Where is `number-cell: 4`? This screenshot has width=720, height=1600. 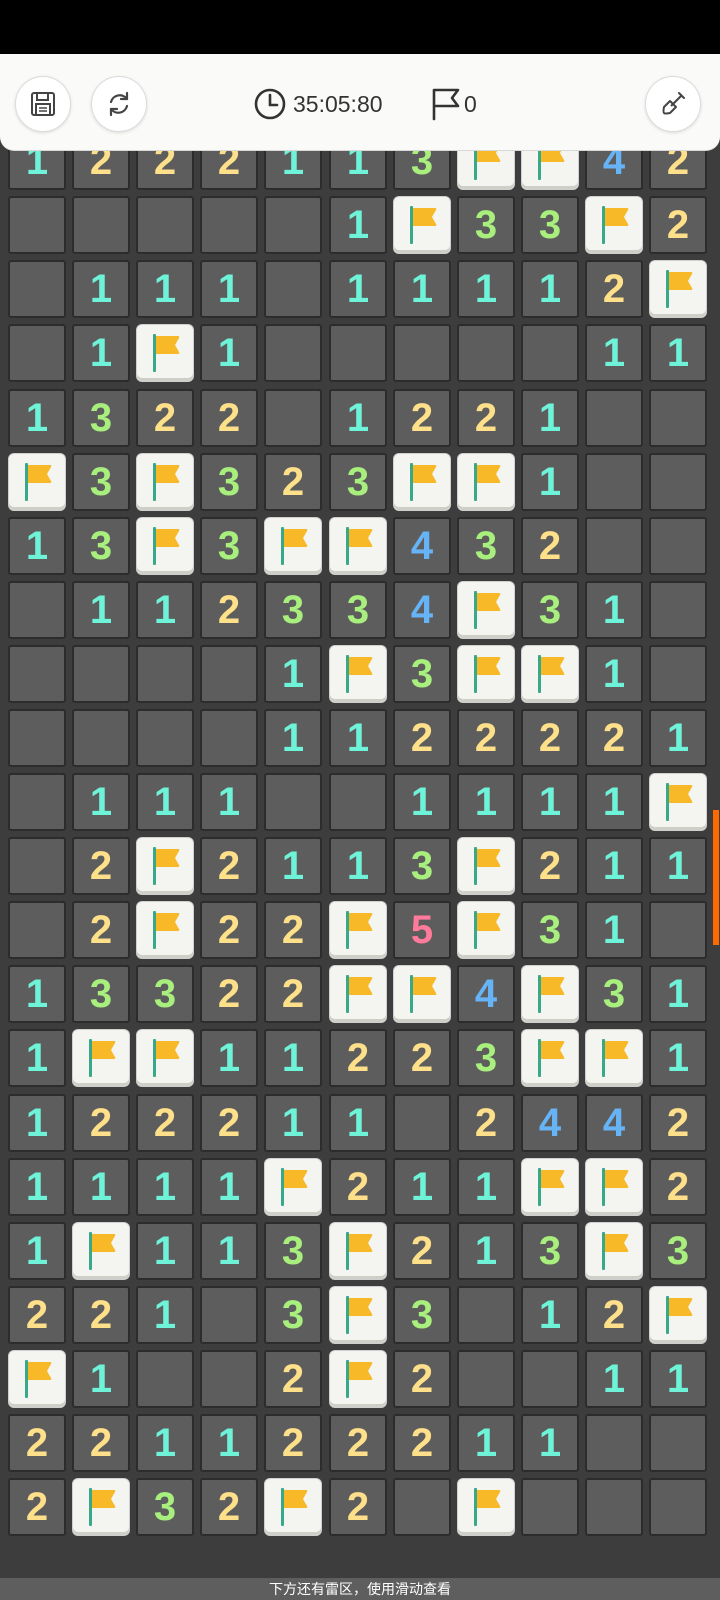
number-cell: 4 is located at coordinates (550, 1123).